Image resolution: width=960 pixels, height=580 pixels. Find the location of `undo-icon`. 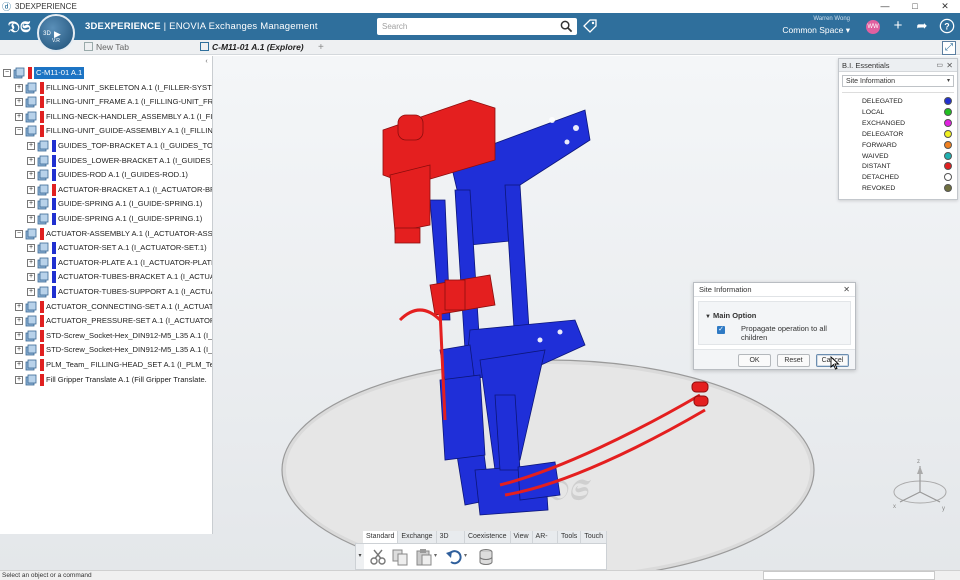

undo-icon is located at coordinates (454, 557).